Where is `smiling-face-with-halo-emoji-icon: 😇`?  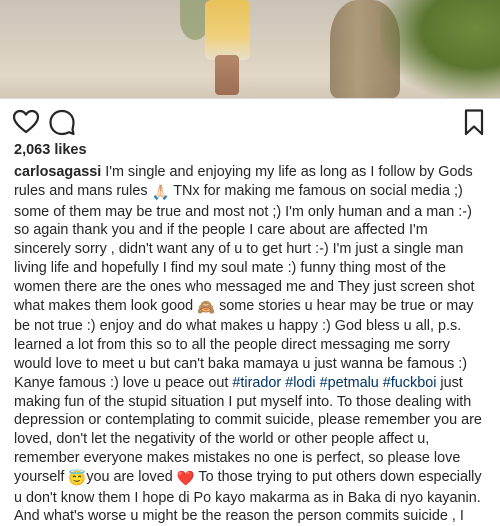
smiling-face-with-halo-emoji-icon: 😇 is located at coordinates (77, 478).